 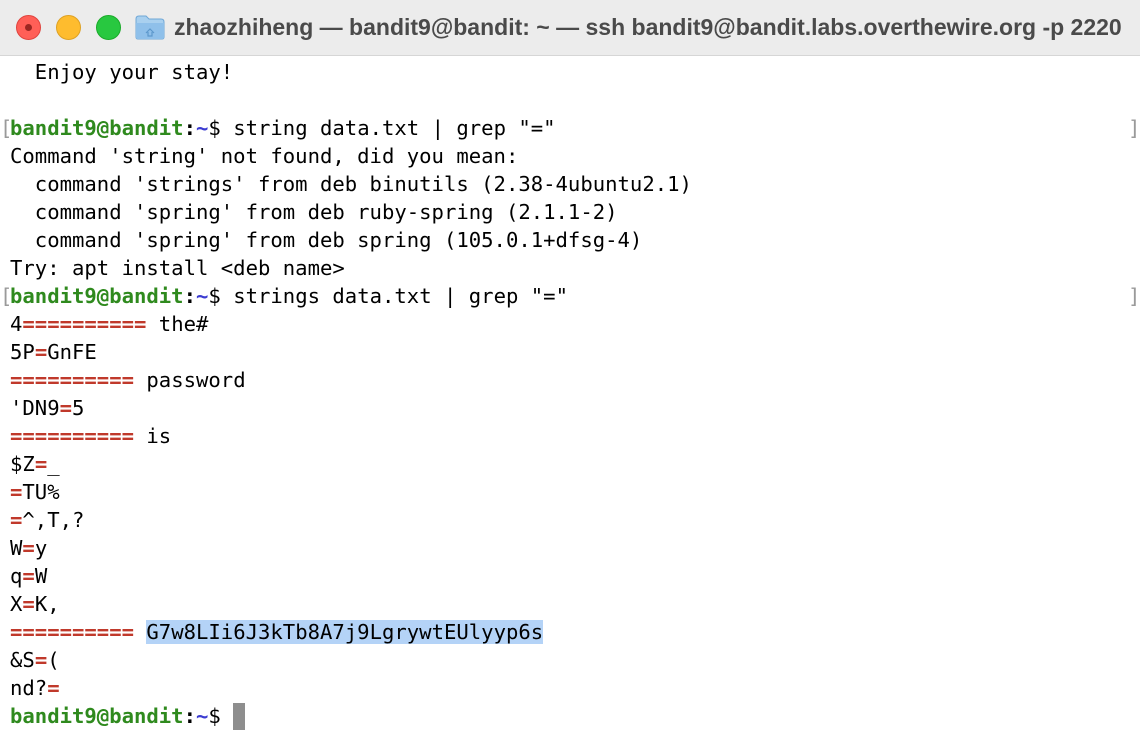 I want to click on grep-match-line: ========== password, so click(x=570, y=380).